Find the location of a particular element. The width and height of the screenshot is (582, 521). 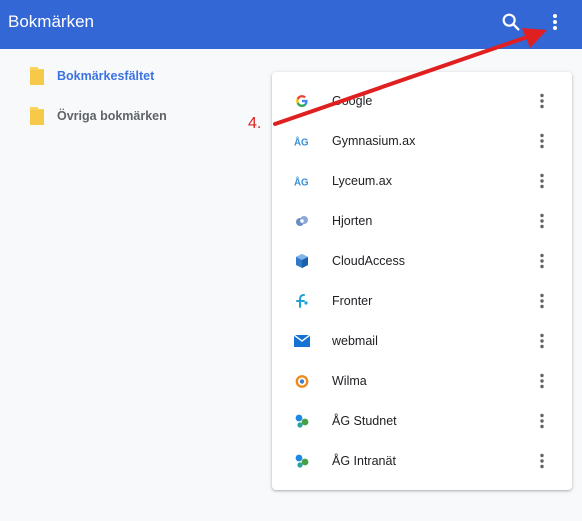

sidebar-item-ovriga-bokmarken: Övriga bokmärken is located at coordinates (138, 116).